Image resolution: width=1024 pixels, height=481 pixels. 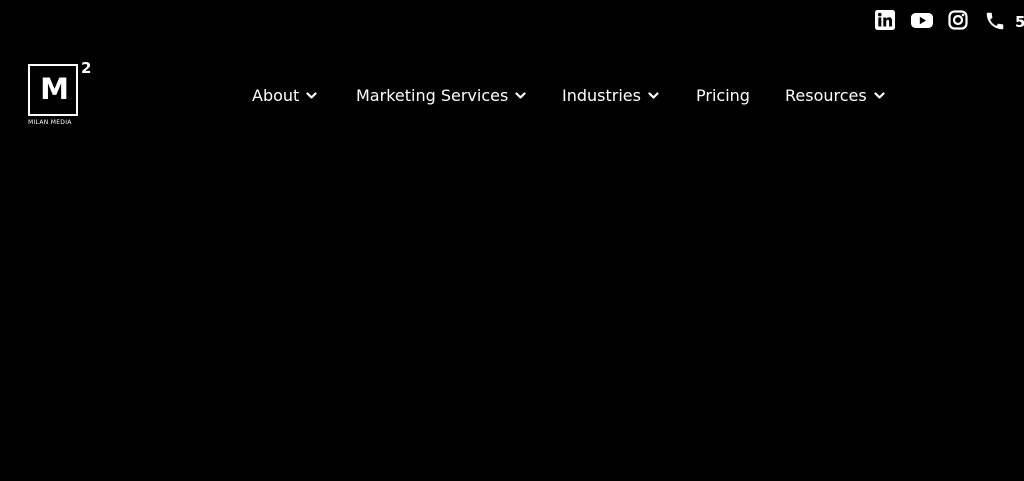 What do you see at coordinates (276, 95) in the screenshot?
I see `nav-about-label: About` at bounding box center [276, 95].